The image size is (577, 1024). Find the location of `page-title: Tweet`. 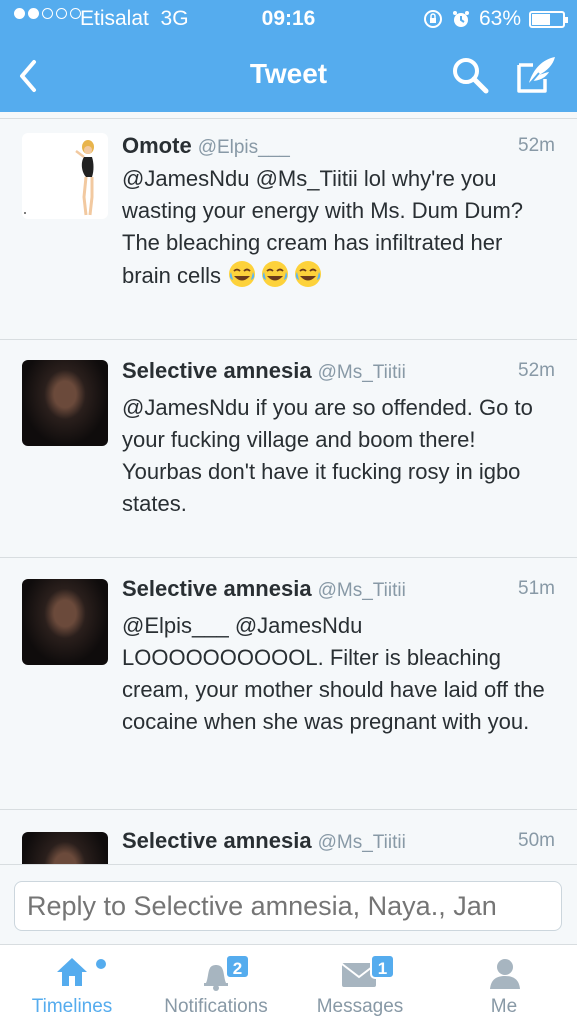

page-title: Tweet is located at coordinates (288, 73).